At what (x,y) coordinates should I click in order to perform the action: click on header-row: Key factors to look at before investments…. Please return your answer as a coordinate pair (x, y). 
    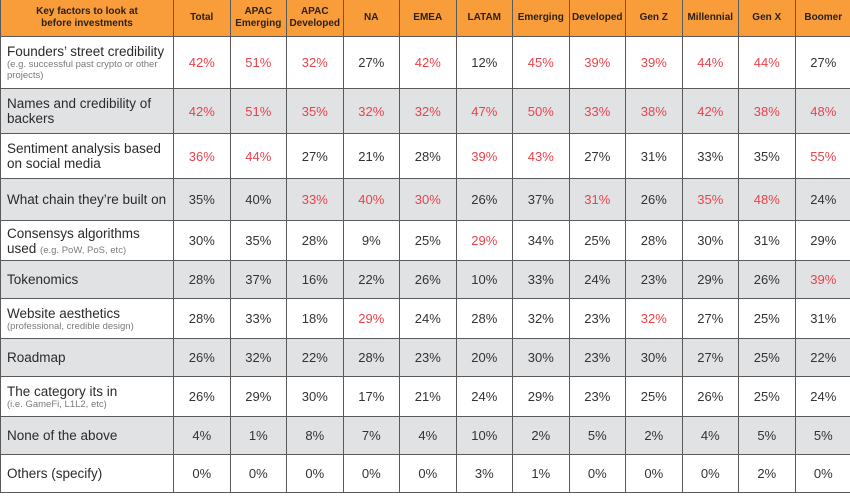
    Looking at the image, I should click on (425, 18).